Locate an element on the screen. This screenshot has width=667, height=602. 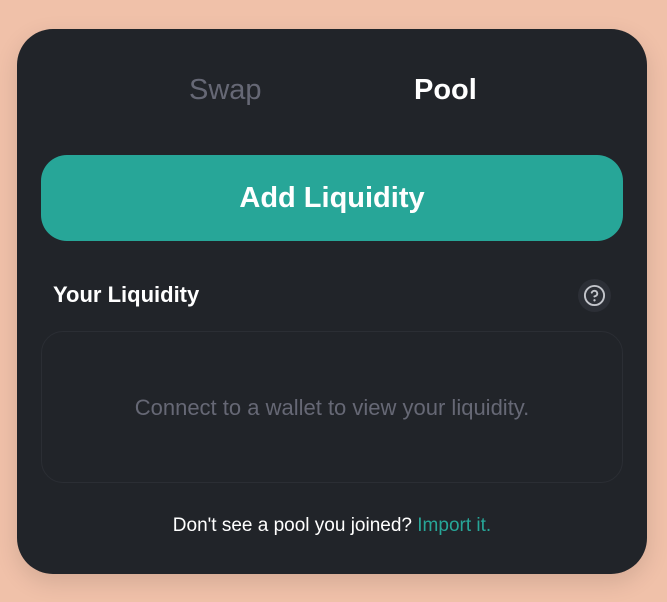
import-pool-footer: Don't see a pool you joined? Import it. is located at coordinates (332, 526).